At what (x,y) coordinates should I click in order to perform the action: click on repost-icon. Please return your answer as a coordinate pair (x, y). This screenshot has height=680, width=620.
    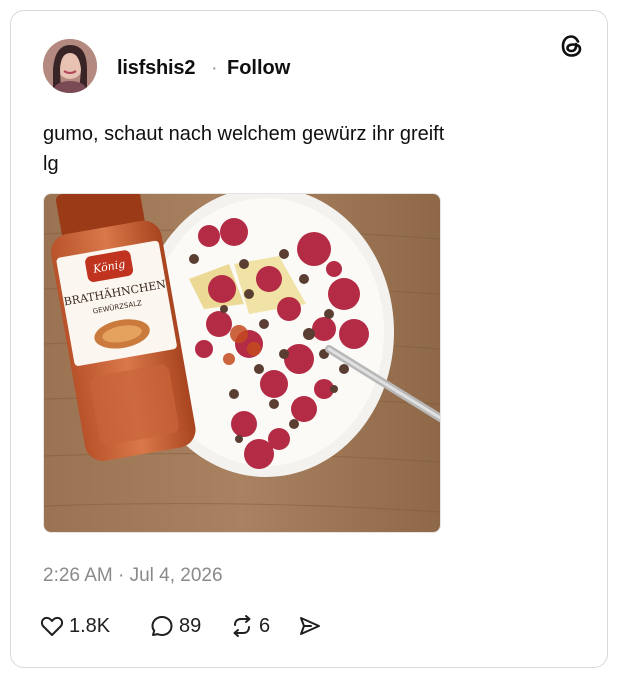
    Looking at the image, I should click on (242, 626).